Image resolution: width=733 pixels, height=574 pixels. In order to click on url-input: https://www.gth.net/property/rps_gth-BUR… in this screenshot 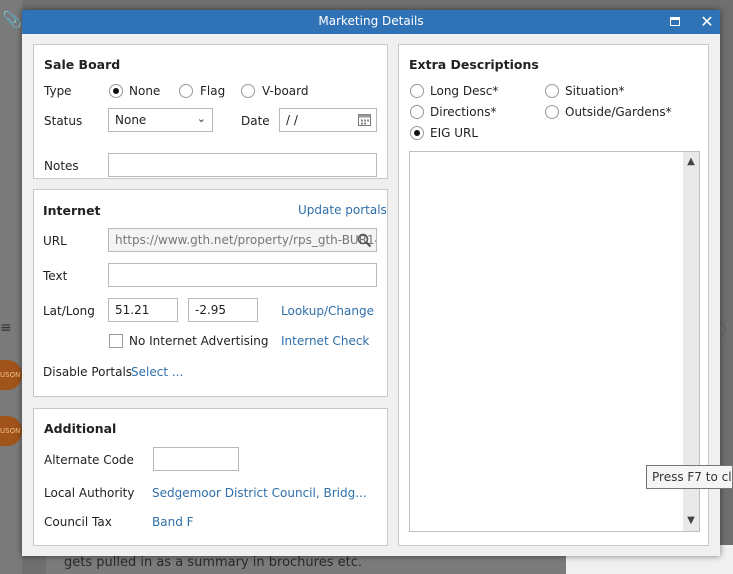, I will do `click(242, 240)`.